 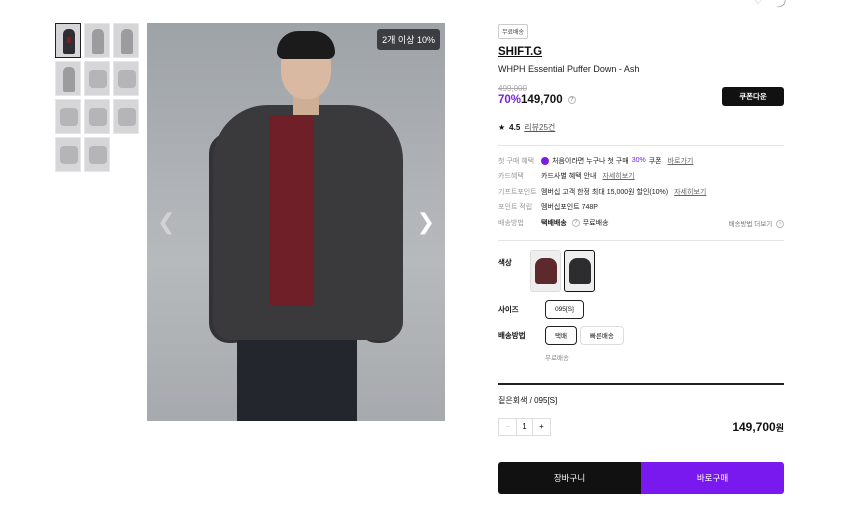 I want to click on color-swatch-charcoal, so click(x=579, y=270).